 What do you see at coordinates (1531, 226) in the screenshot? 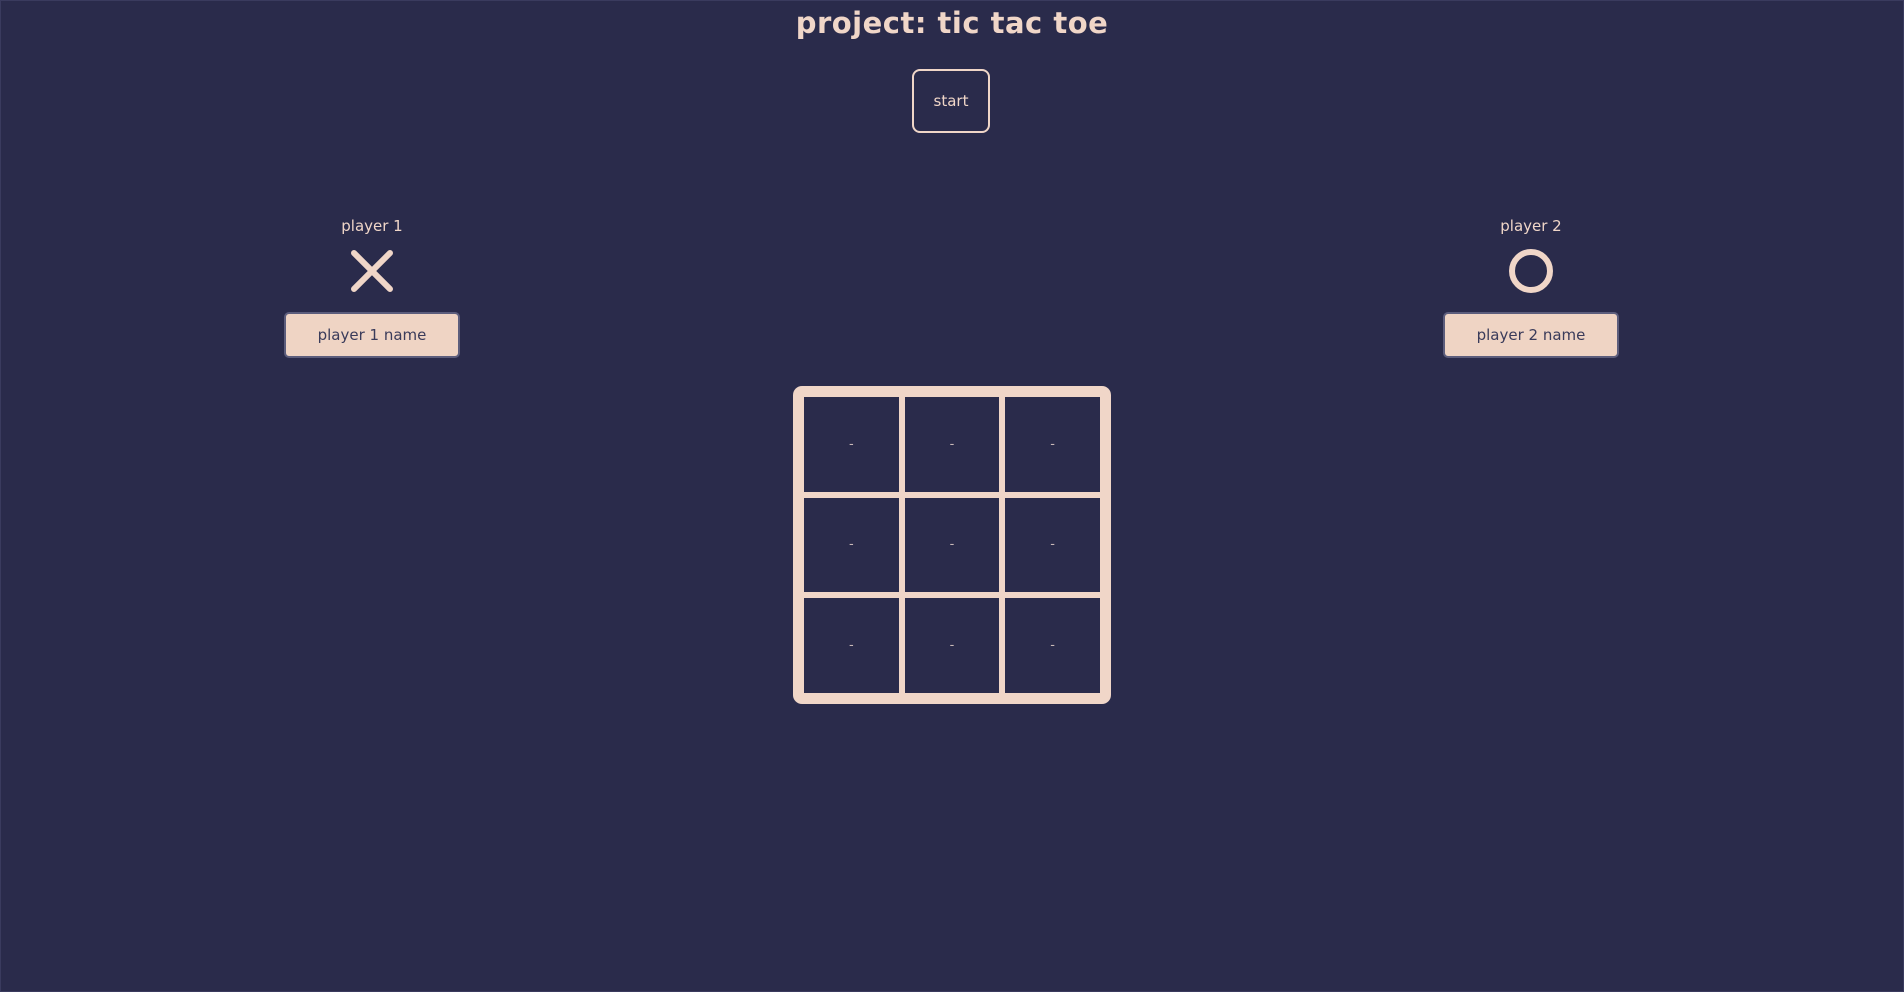
I see `player-2-label: player 2` at bounding box center [1531, 226].